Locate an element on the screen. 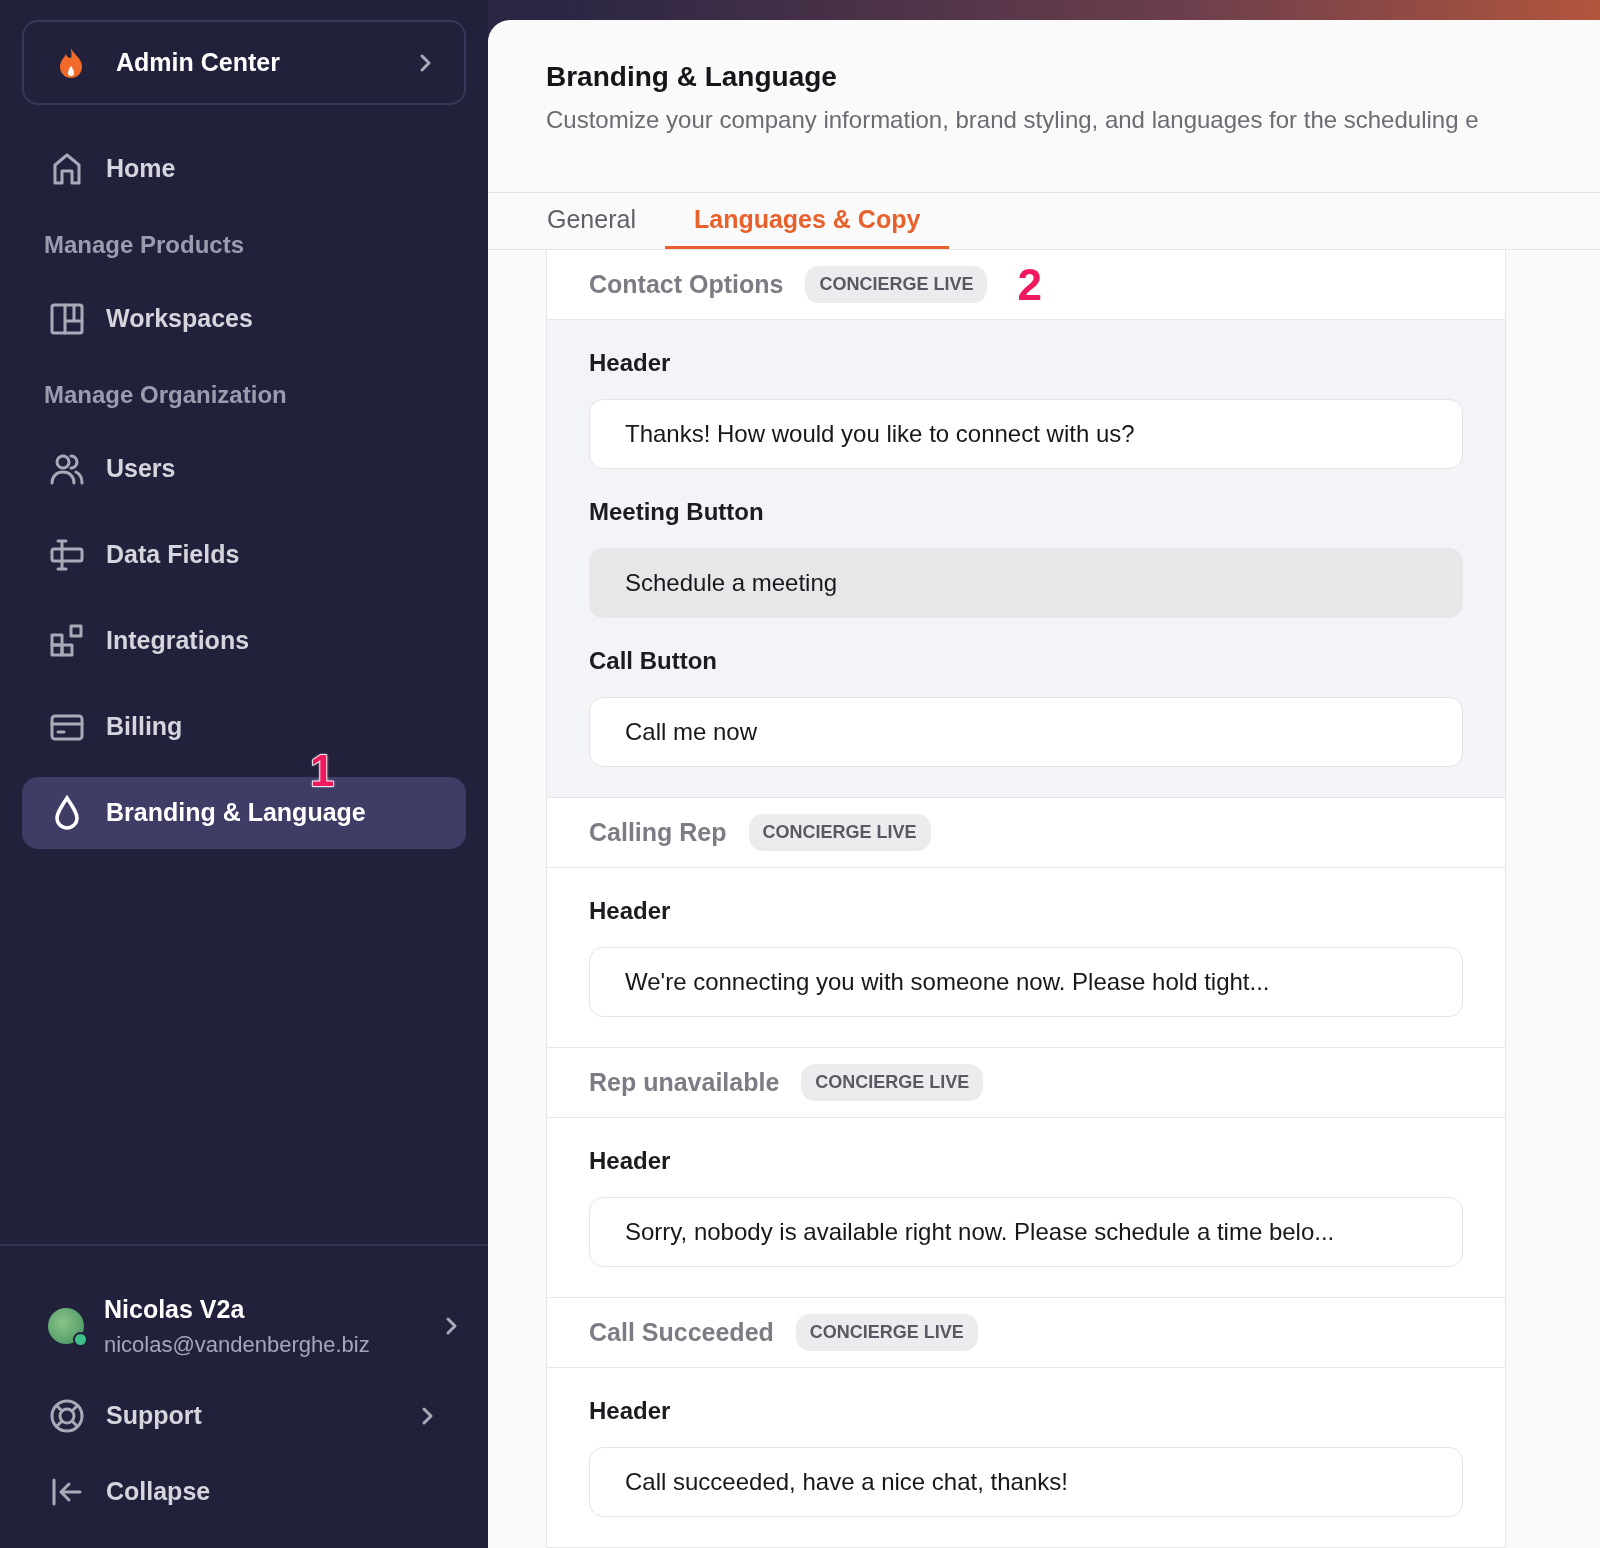  text-field: Call me now is located at coordinates (1026, 732).